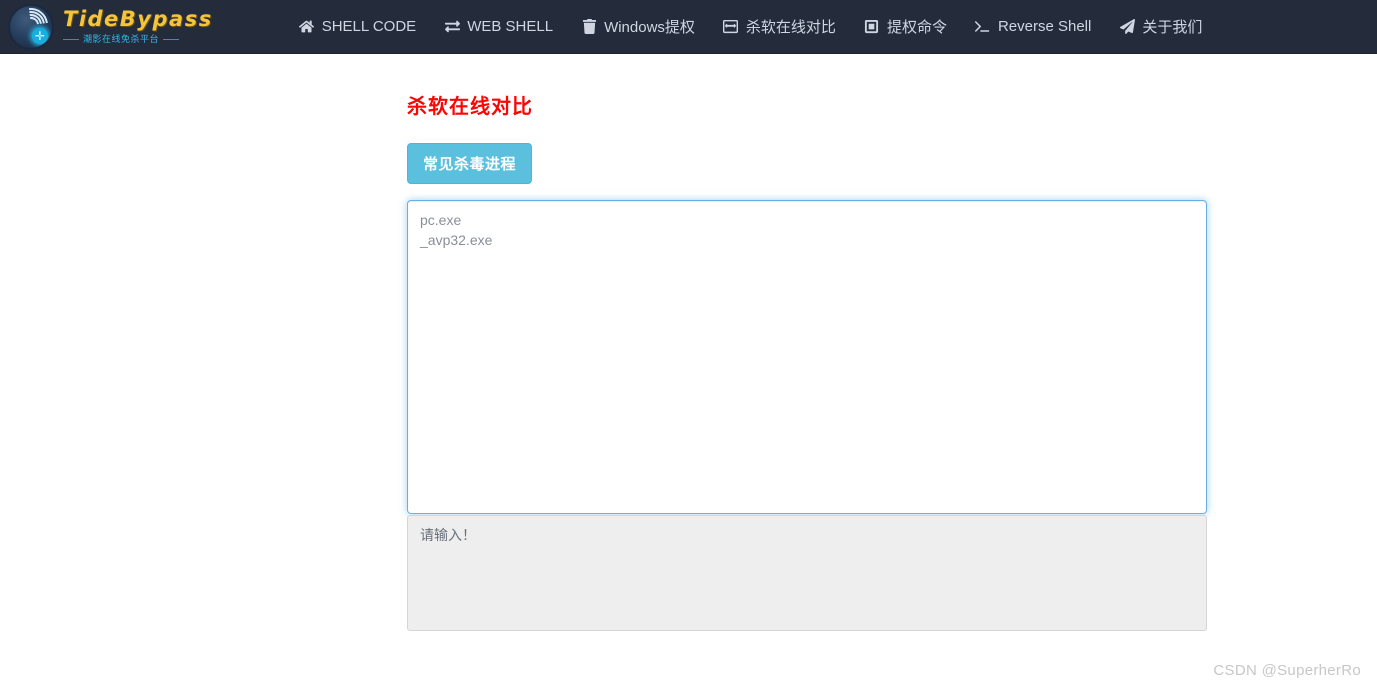 The image size is (1377, 693). I want to click on nav-label-about-us: 关于我们, so click(1172, 27).